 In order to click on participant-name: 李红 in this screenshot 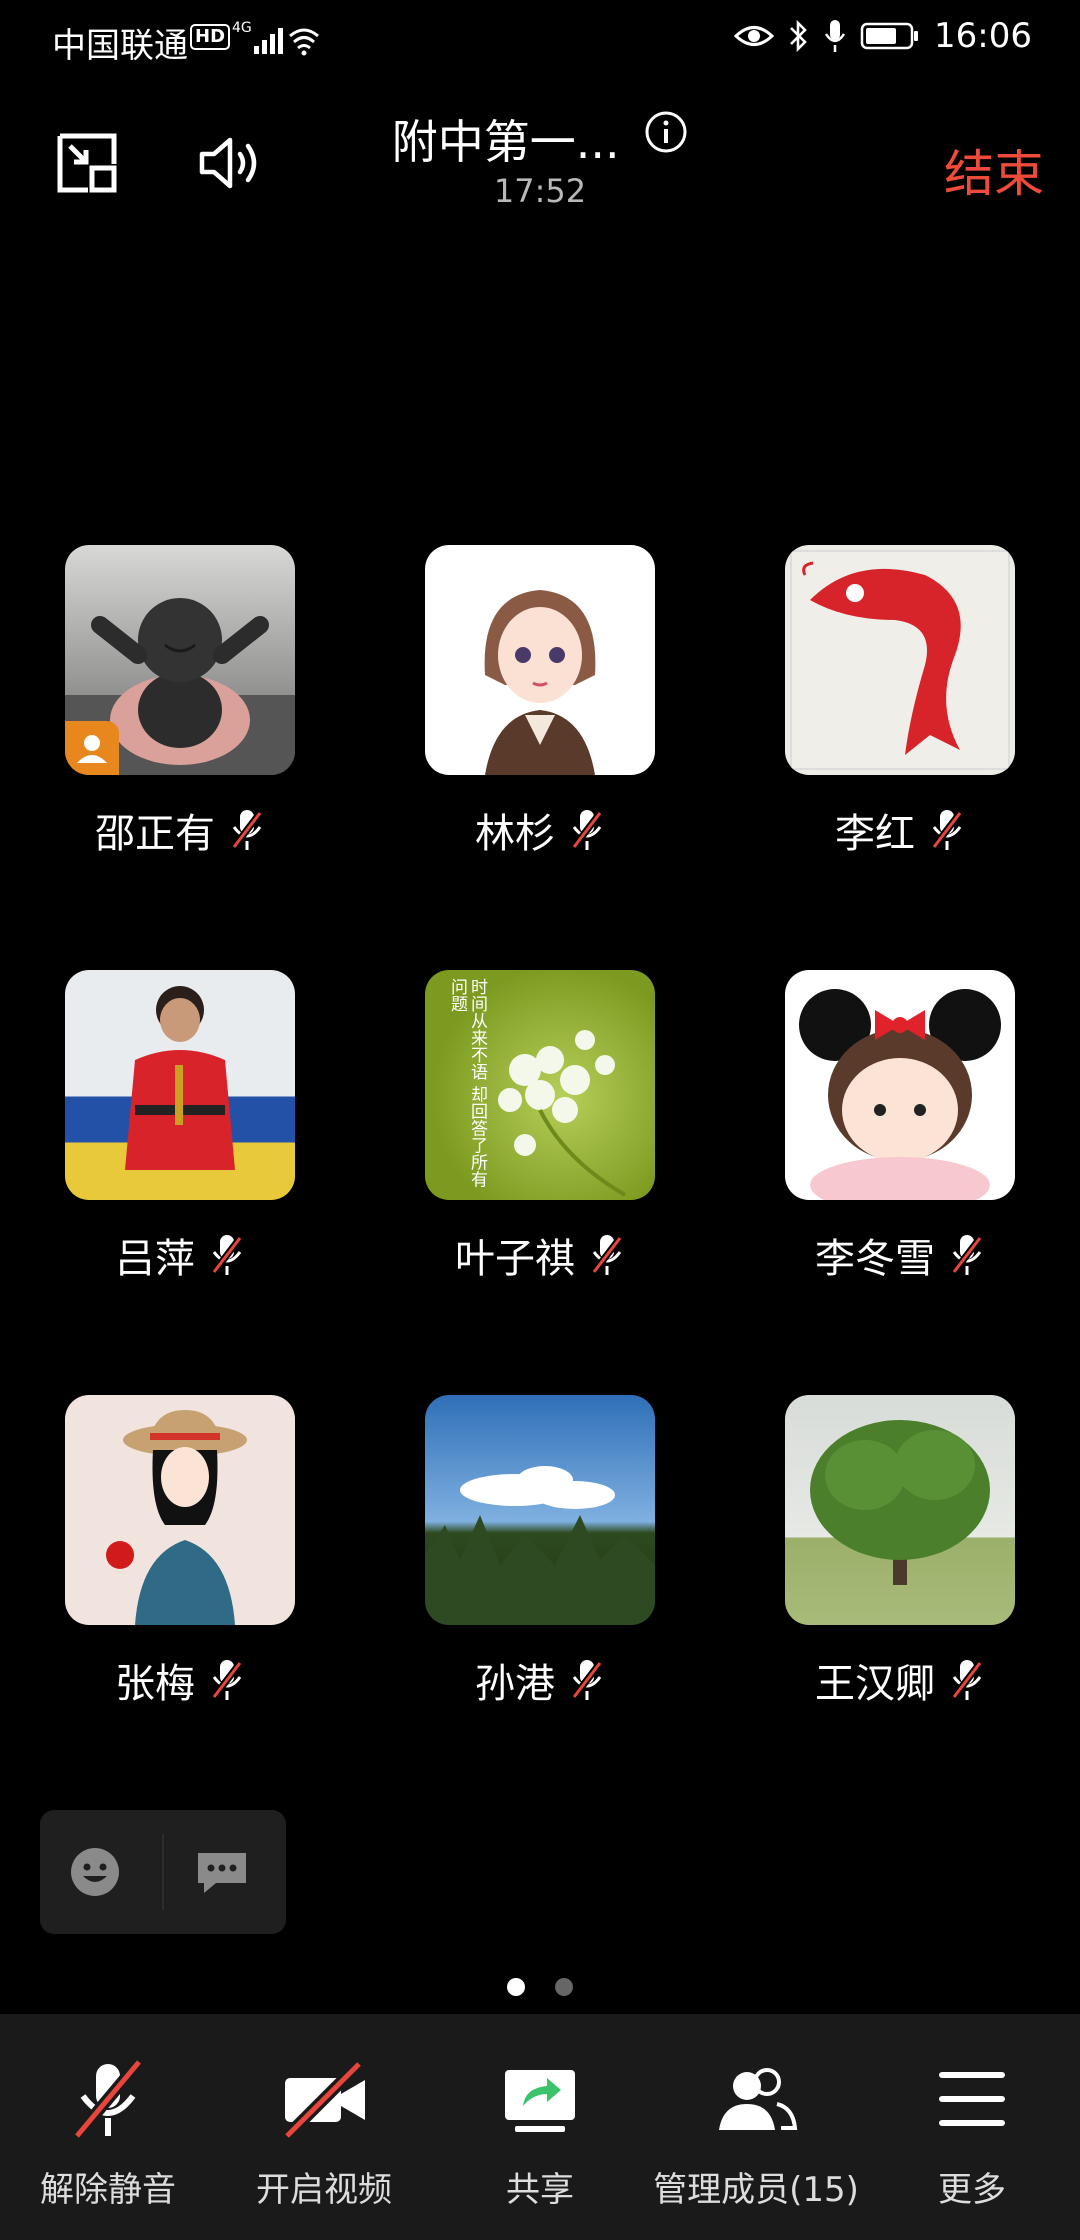, I will do `click(875, 834)`.